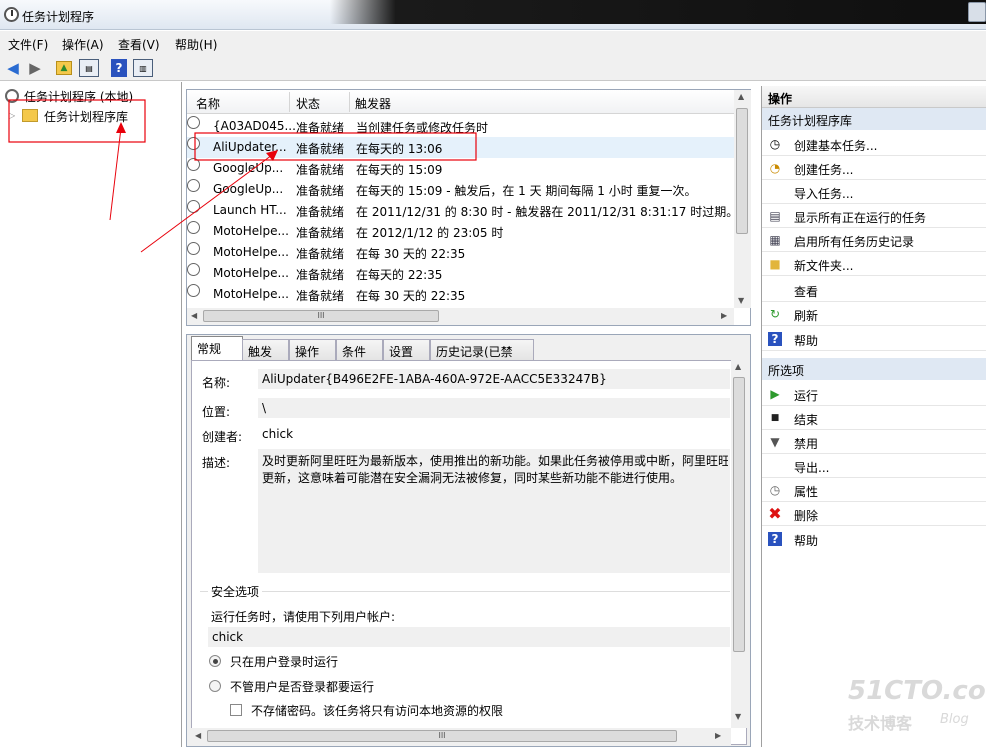 This screenshot has height=747, width=986. What do you see at coordinates (208, 103) in the screenshot?
I see `column-name: 名称` at bounding box center [208, 103].